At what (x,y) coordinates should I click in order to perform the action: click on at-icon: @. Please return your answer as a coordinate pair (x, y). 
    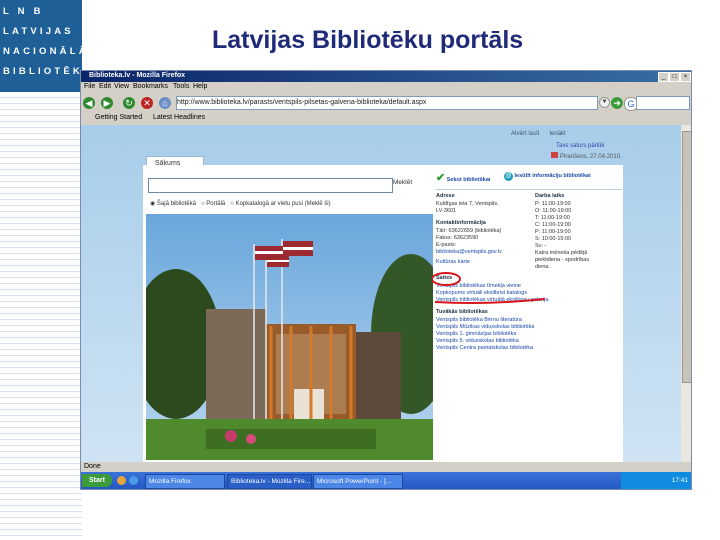
    Looking at the image, I should click on (508, 176).